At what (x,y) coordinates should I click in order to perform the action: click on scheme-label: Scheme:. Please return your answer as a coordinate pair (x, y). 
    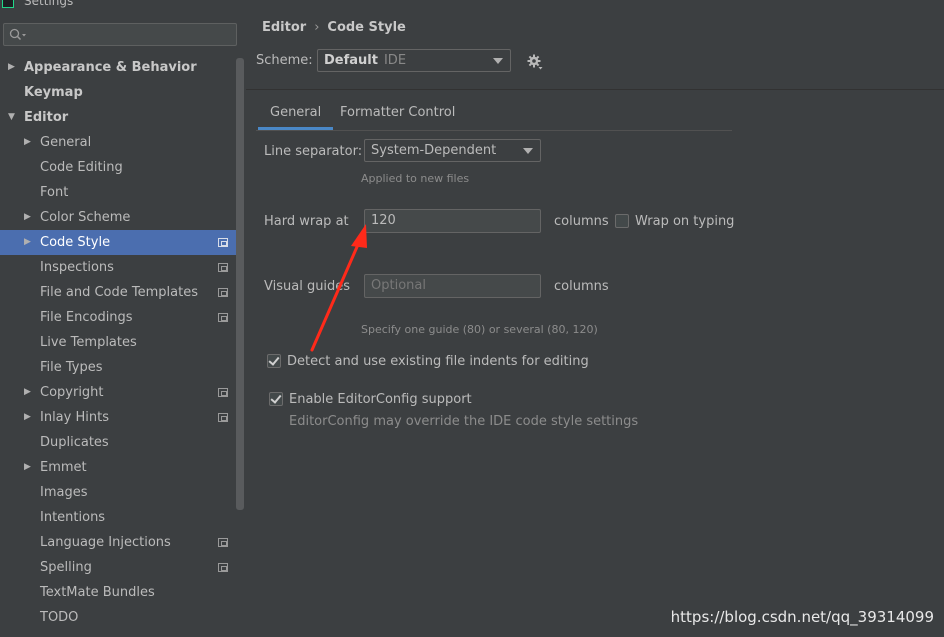
    Looking at the image, I should click on (284, 60).